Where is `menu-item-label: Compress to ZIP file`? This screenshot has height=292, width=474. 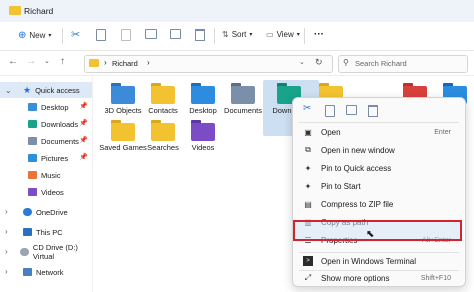
menu-item-label: Compress to ZIP file is located at coordinates (357, 204).